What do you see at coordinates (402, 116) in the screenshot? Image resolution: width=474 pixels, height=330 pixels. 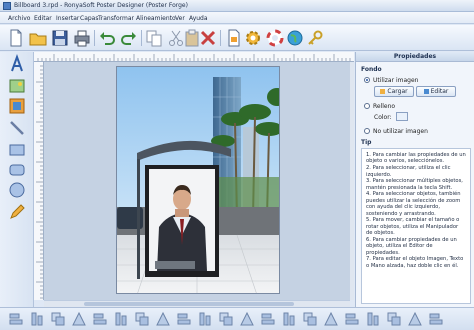 I see `color-swatch` at bounding box center [402, 116].